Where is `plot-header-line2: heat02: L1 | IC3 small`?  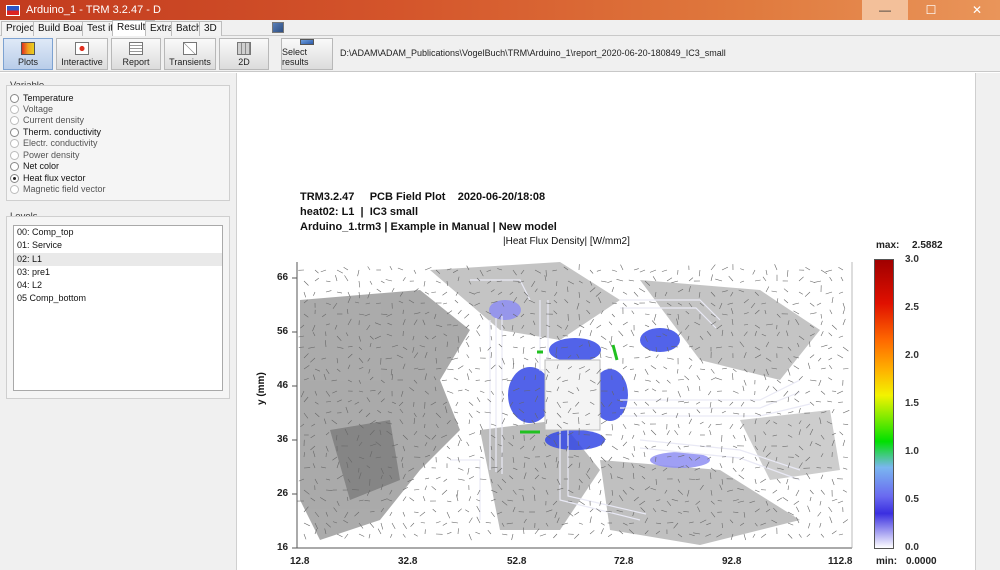 plot-header-line2: heat02: L1 | IC3 small is located at coordinates (359, 212).